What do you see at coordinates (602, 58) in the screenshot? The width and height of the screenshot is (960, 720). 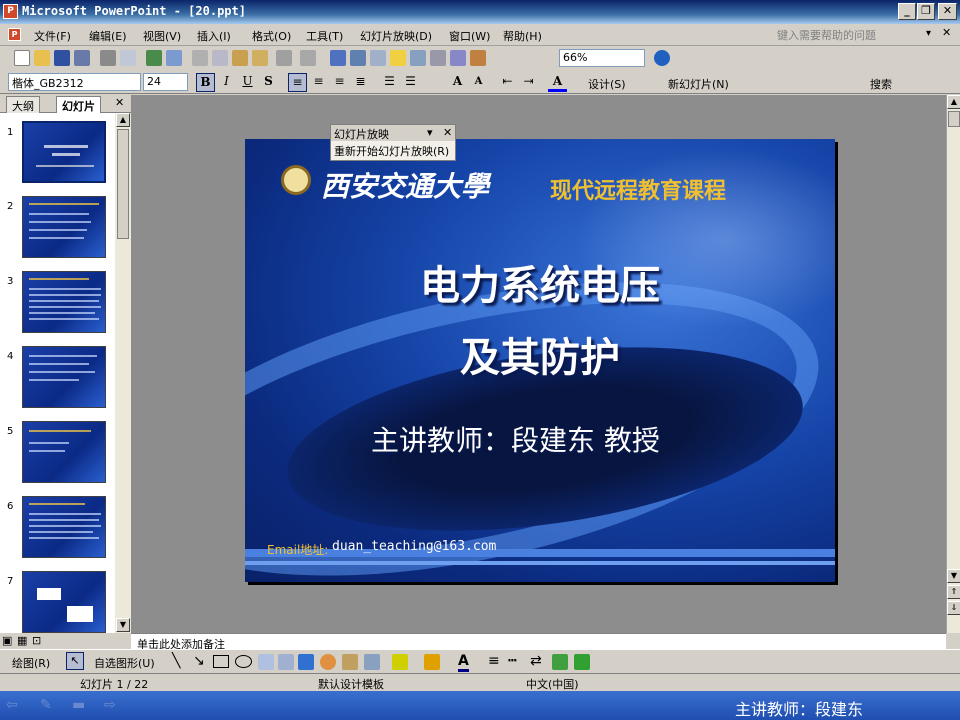 I see `zoom-select: 66%` at bounding box center [602, 58].